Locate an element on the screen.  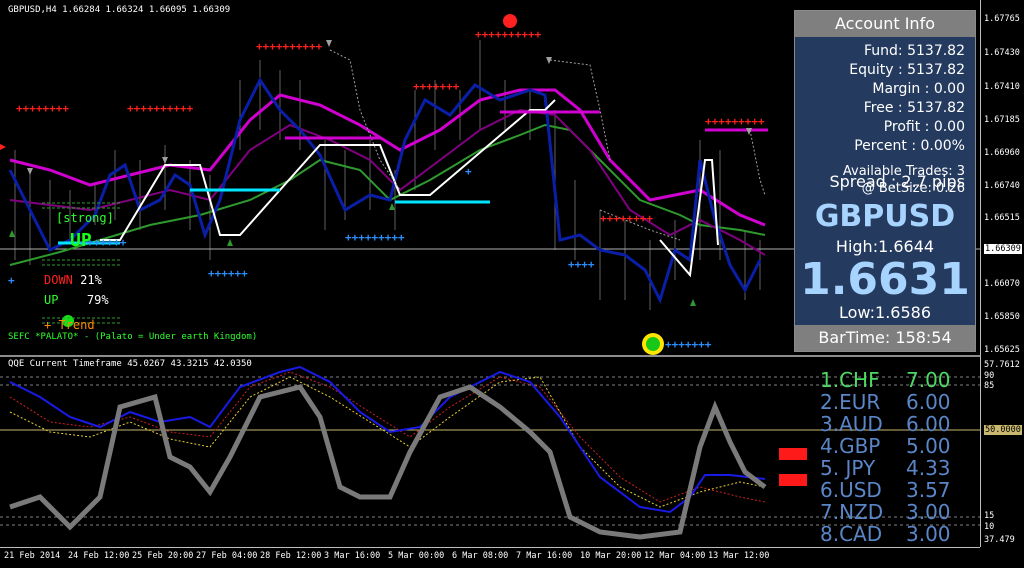
currency-row: 8.CAD 3.00 is located at coordinates (885, 534).